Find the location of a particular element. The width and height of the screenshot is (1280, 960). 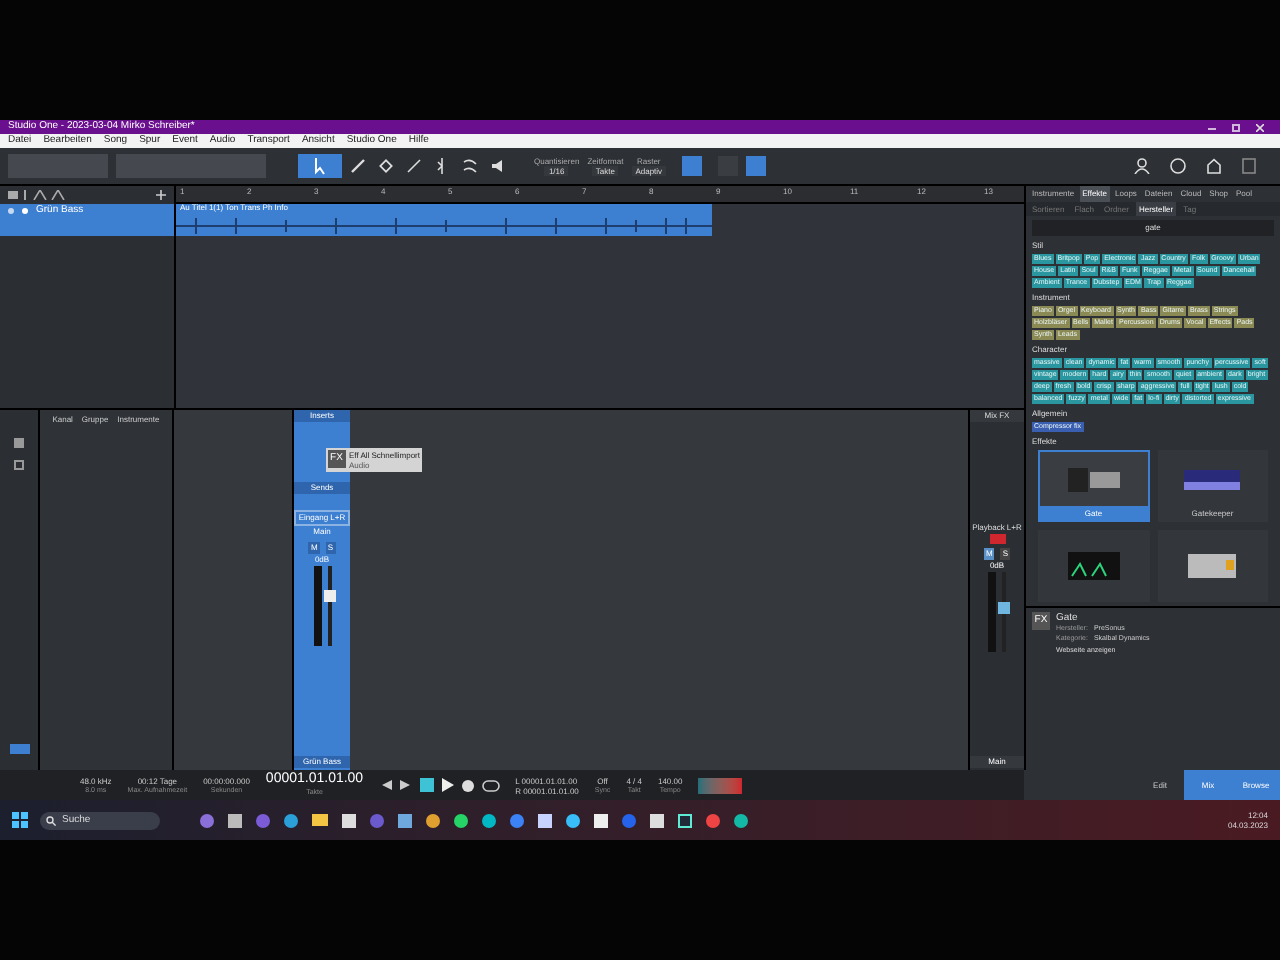

hardware-unit-icon is located at coordinates (1212, 566).